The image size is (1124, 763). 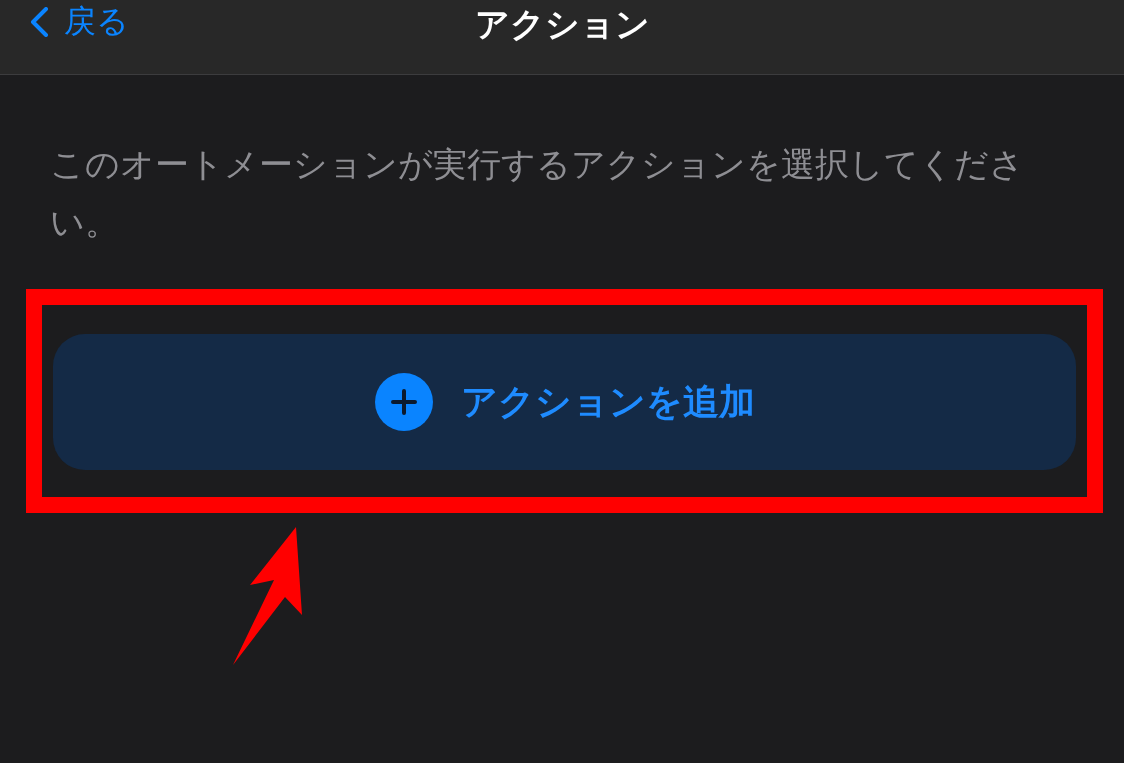 I want to click on description-text: このオートメーションが実行するアクションを選択してください。, so click(x=537, y=193).